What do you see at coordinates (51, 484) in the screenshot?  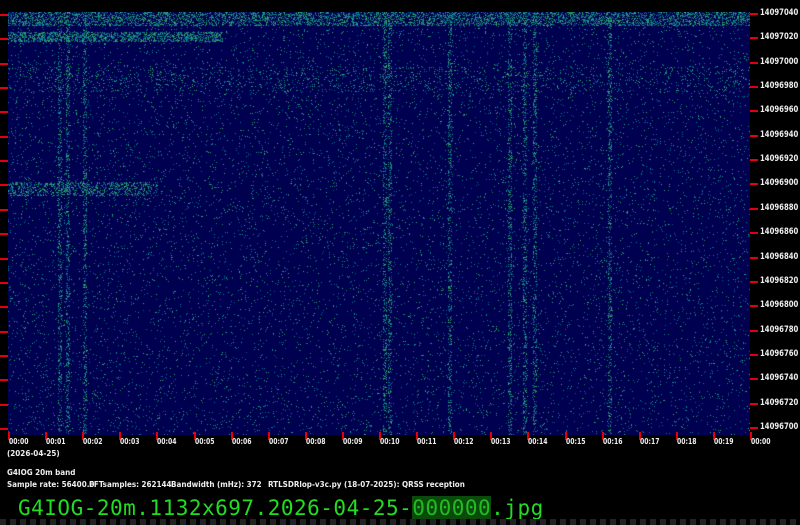 I see `sample-rate: Sample rate: 56400.0` at bounding box center [51, 484].